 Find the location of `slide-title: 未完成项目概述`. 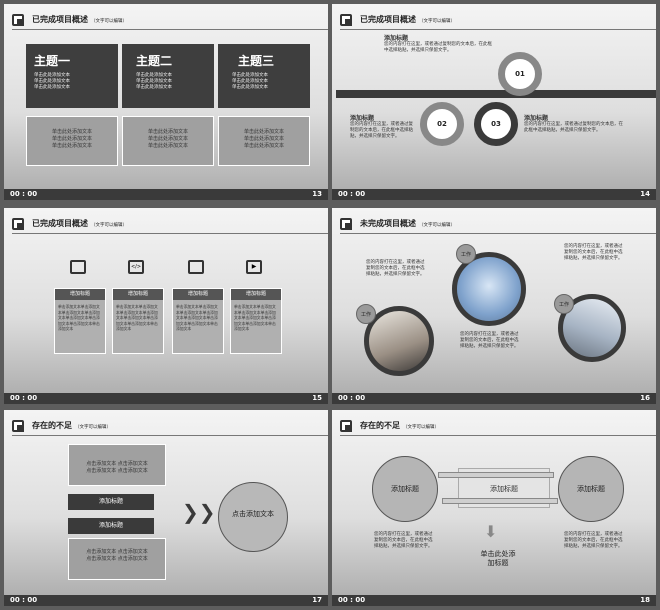

slide-title: 未完成项目概述 is located at coordinates (388, 223).